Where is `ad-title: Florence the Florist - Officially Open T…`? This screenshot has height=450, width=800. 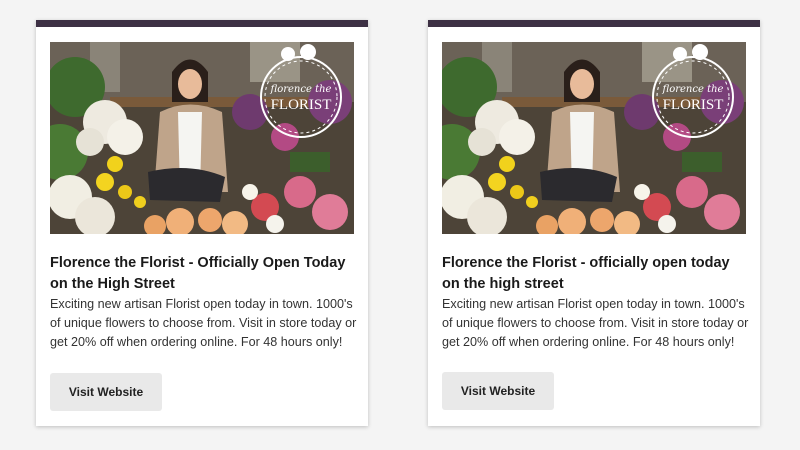 ad-title: Florence the Florist - Officially Open T… is located at coordinates (198, 273).